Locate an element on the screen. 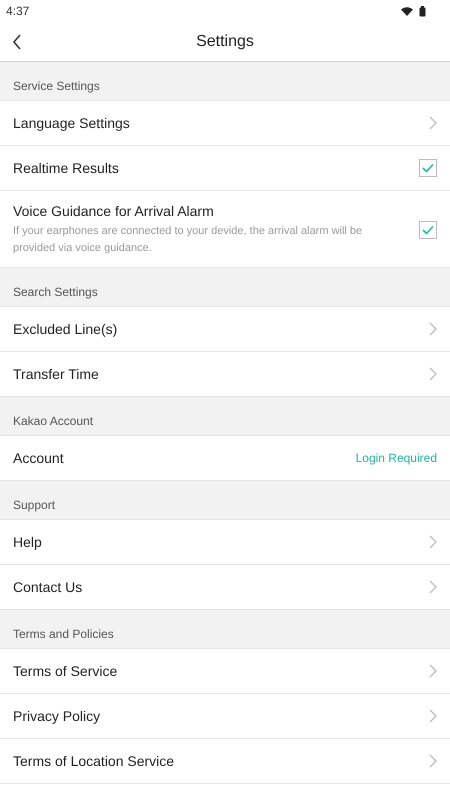 This screenshot has height=800, width=450. settings-row: Voice Guidance for Arrival Alarm If your earphones are connected to your devide, the arrival alarm will be provided via voice guidance. is located at coordinates (225, 229).